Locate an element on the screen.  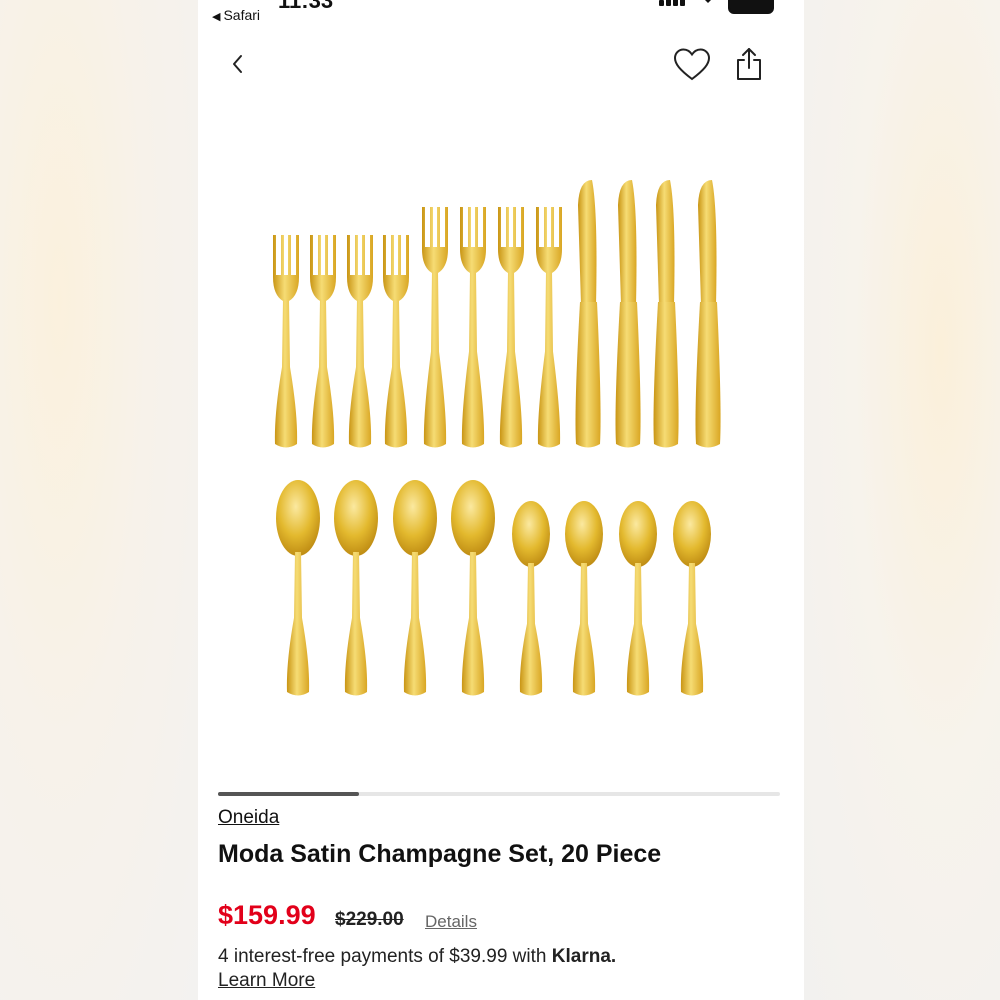
status-bar: ◀ Safari 11:33 is located at coordinates (501, 15).